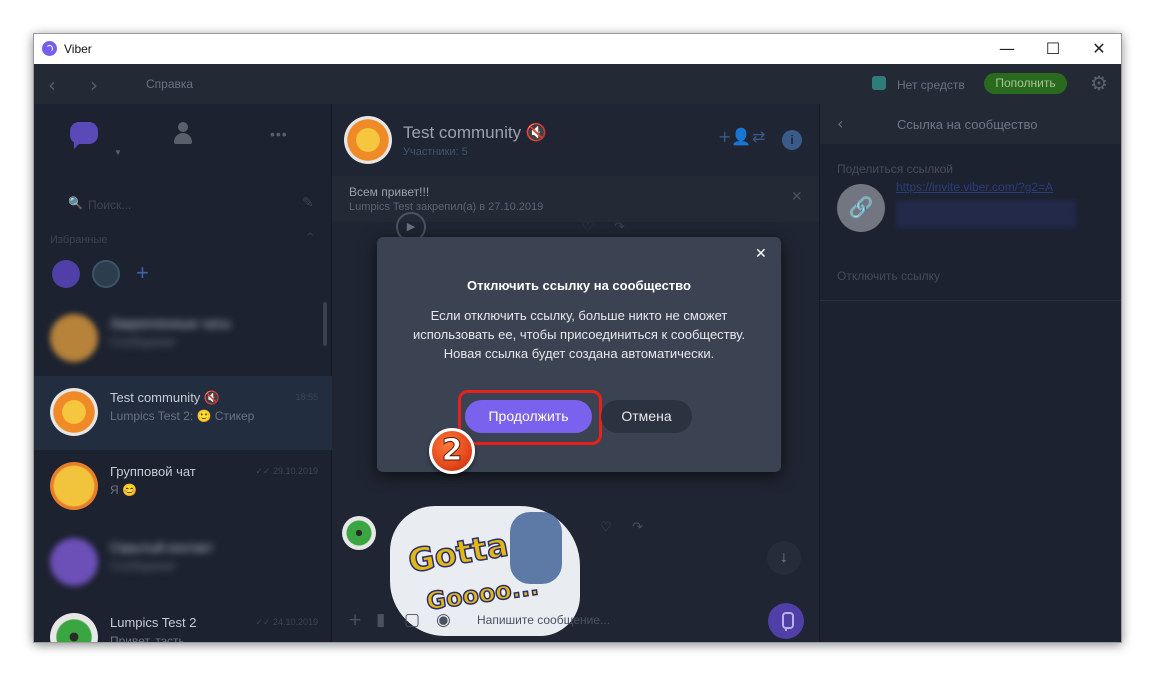 Image resolution: width=1155 pixels, height=676 pixels. I want to click on cancel-button: Отмена, so click(646, 416).